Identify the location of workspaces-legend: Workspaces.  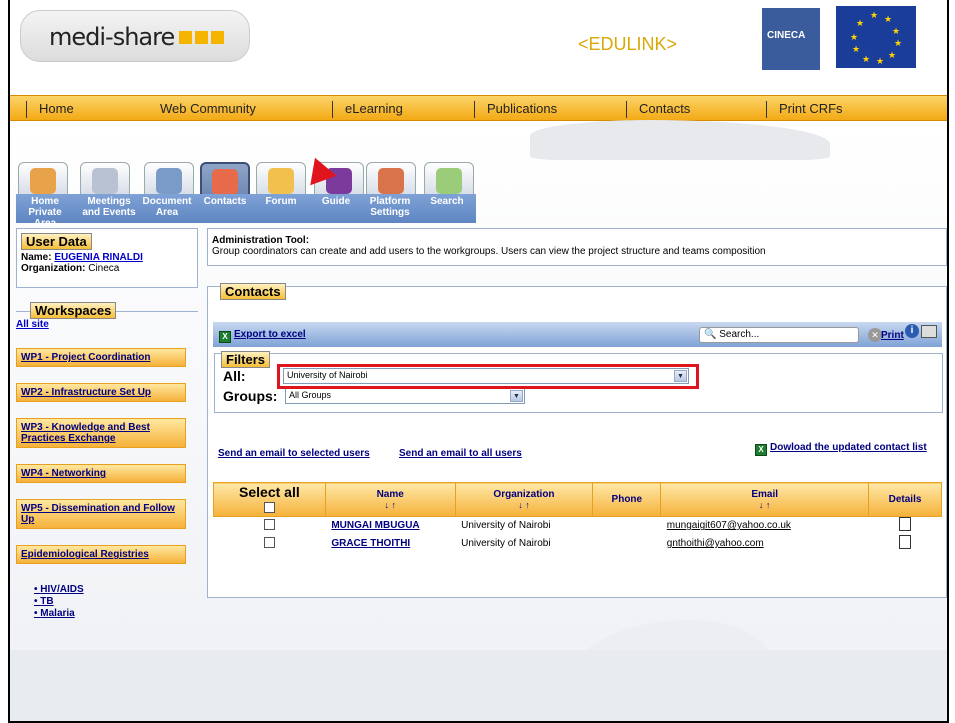
(73, 310).